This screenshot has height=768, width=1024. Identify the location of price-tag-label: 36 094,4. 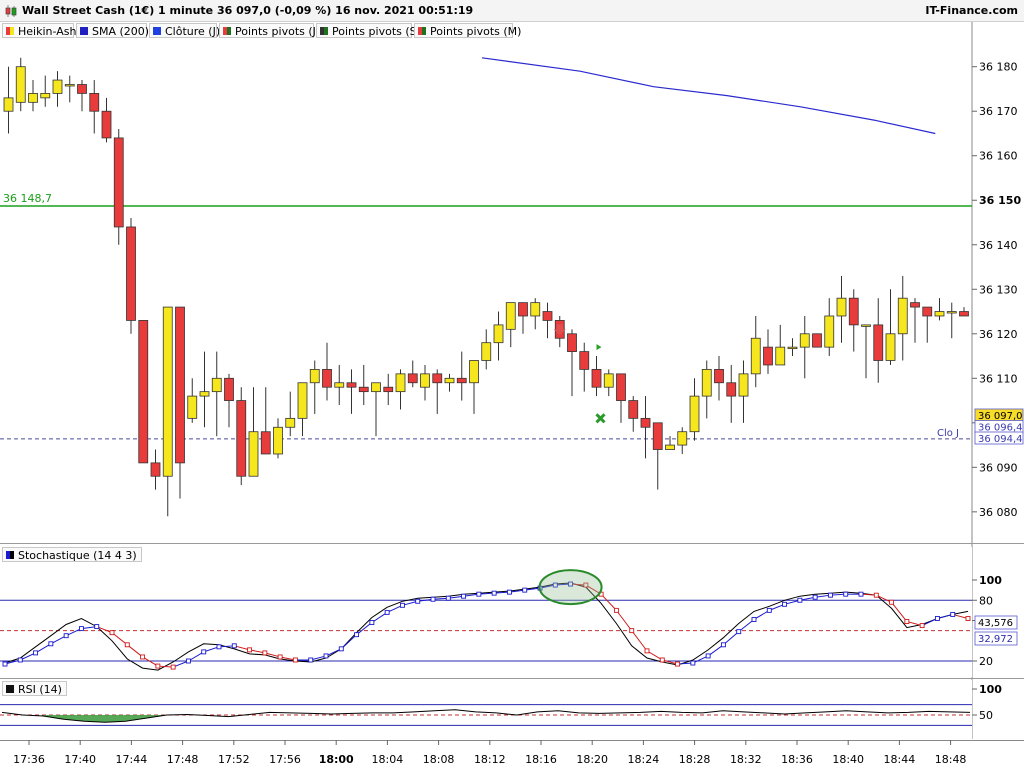
(1000, 439).